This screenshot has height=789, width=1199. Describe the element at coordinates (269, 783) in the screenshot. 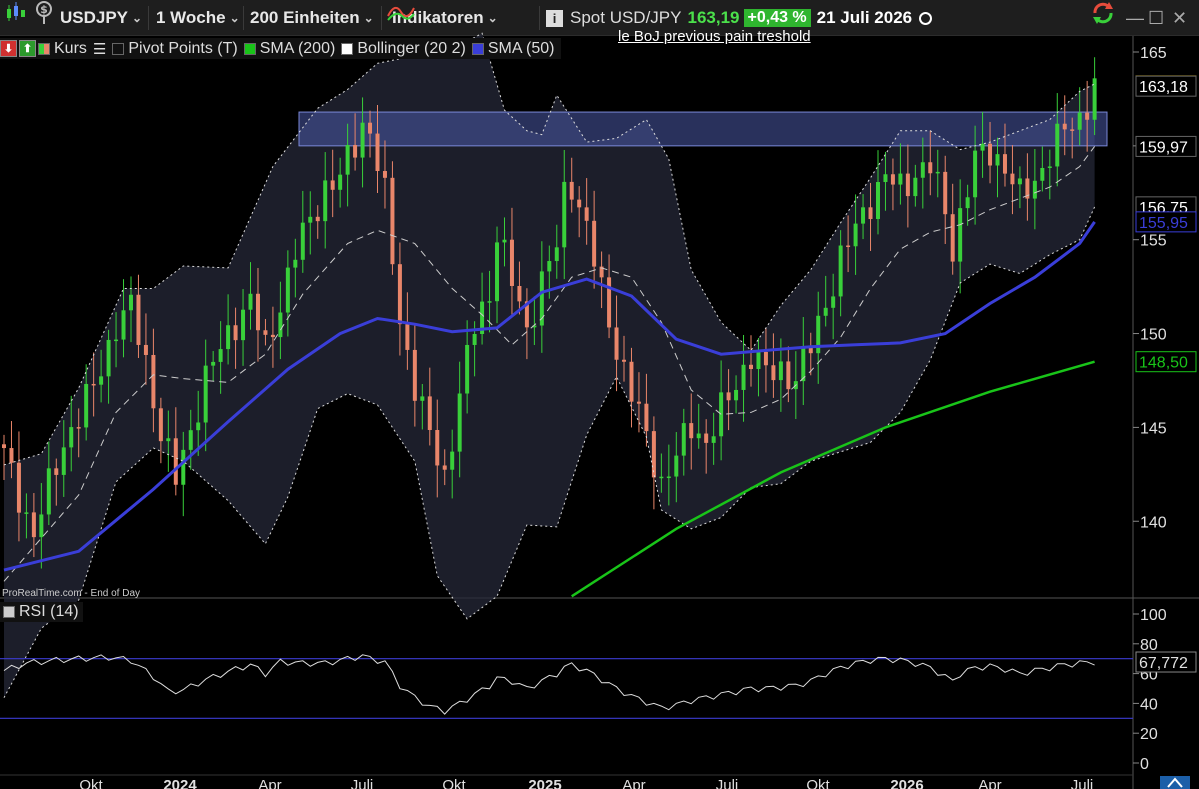

I see `time-axis-label: Apr` at that location.